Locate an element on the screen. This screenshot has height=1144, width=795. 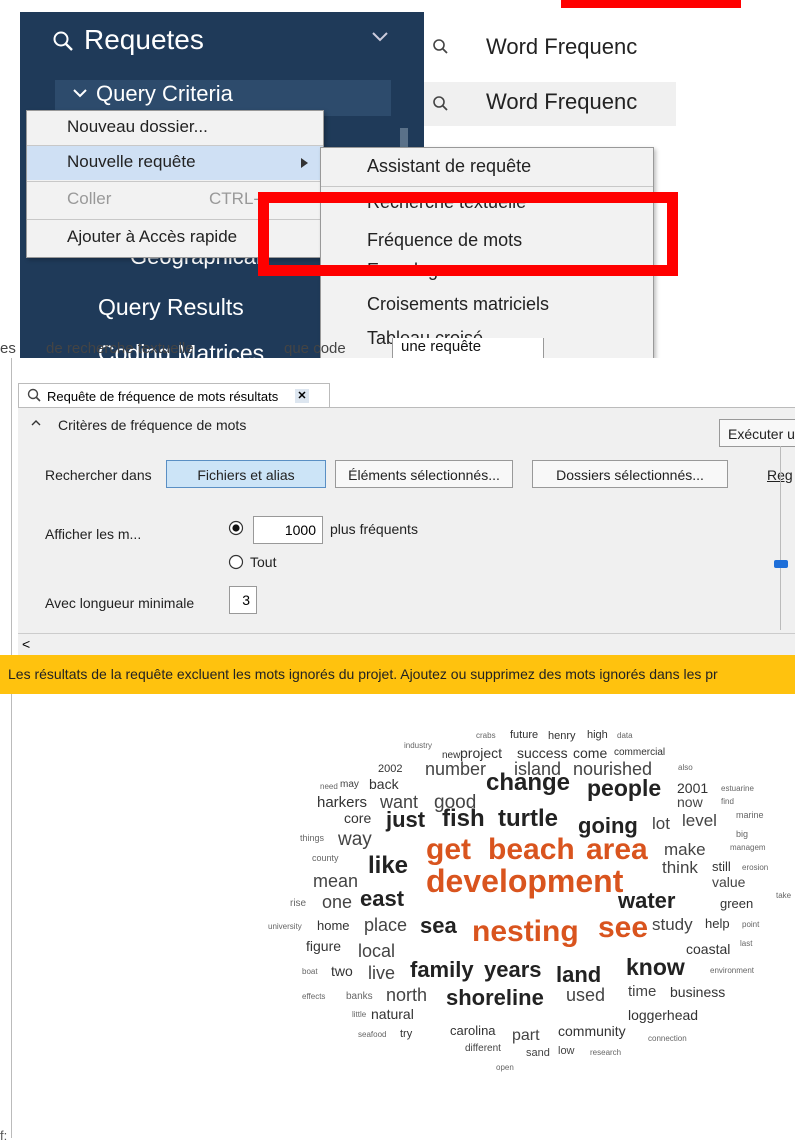
cloud-word: place is located at coordinates (385, 925).